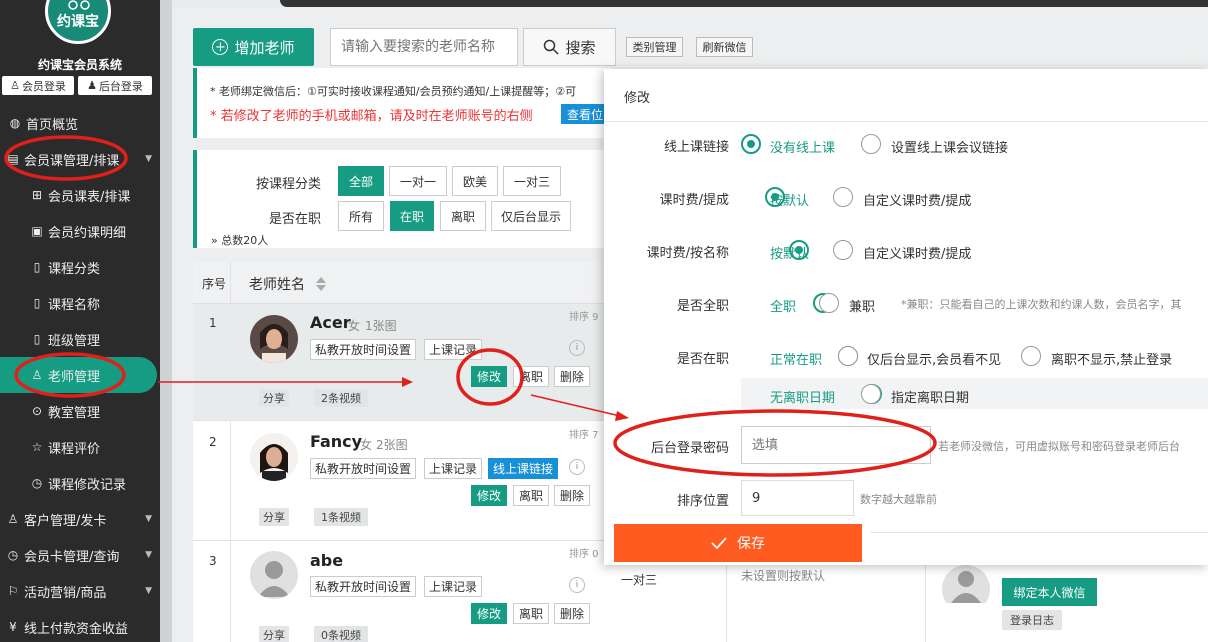 Image resolution: width=1208 pixels, height=642 pixels. What do you see at coordinates (321, 284) in the screenshot?
I see `sort-icon` at bounding box center [321, 284].